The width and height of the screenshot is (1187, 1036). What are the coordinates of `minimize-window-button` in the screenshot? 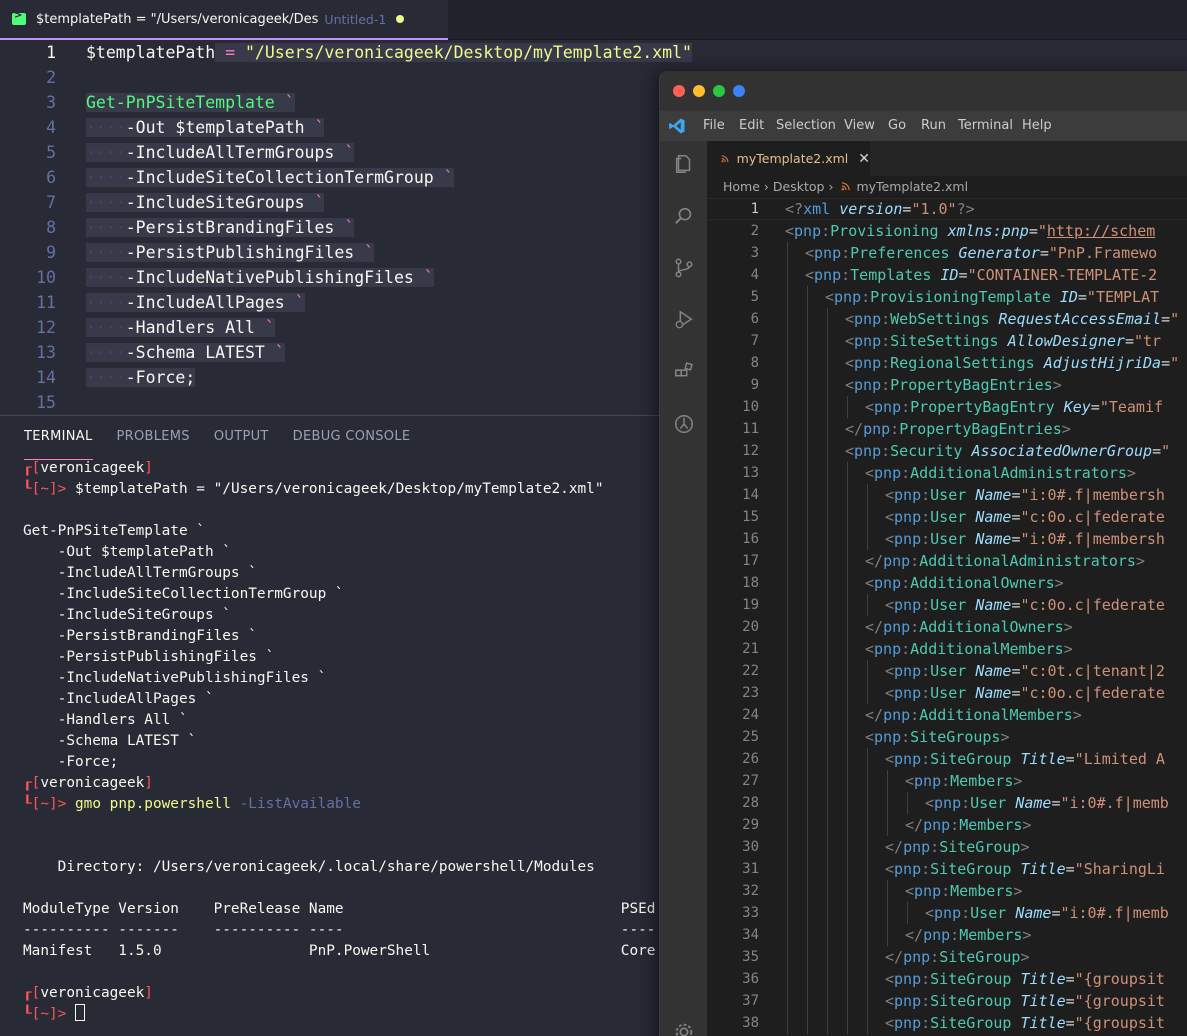 It's located at (699, 91).